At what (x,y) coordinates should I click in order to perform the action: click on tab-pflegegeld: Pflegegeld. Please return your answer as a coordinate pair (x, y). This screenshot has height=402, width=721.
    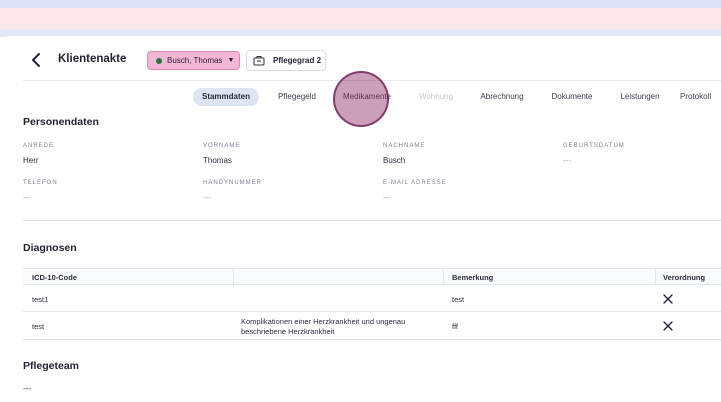
    Looking at the image, I should click on (297, 97).